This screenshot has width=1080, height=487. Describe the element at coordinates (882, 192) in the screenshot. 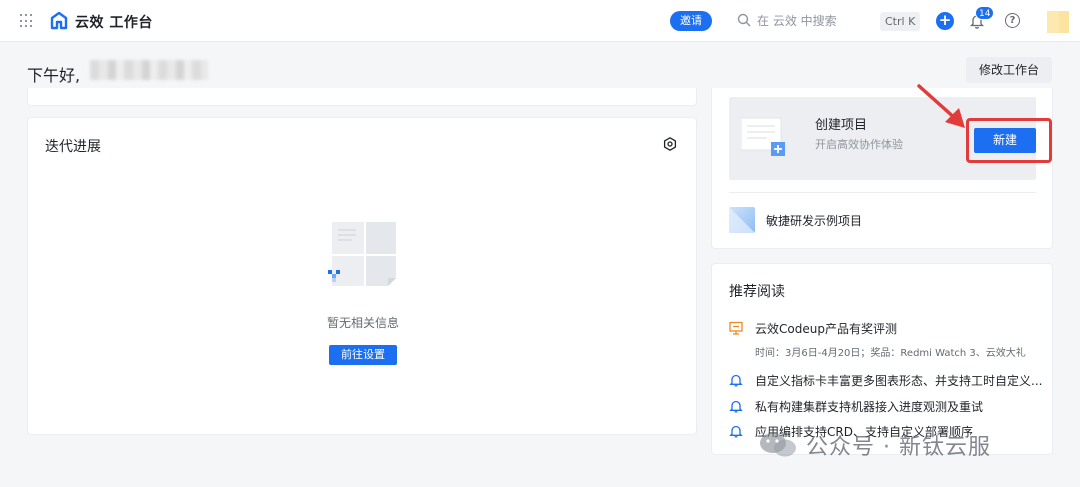

I see `card-divider` at that location.